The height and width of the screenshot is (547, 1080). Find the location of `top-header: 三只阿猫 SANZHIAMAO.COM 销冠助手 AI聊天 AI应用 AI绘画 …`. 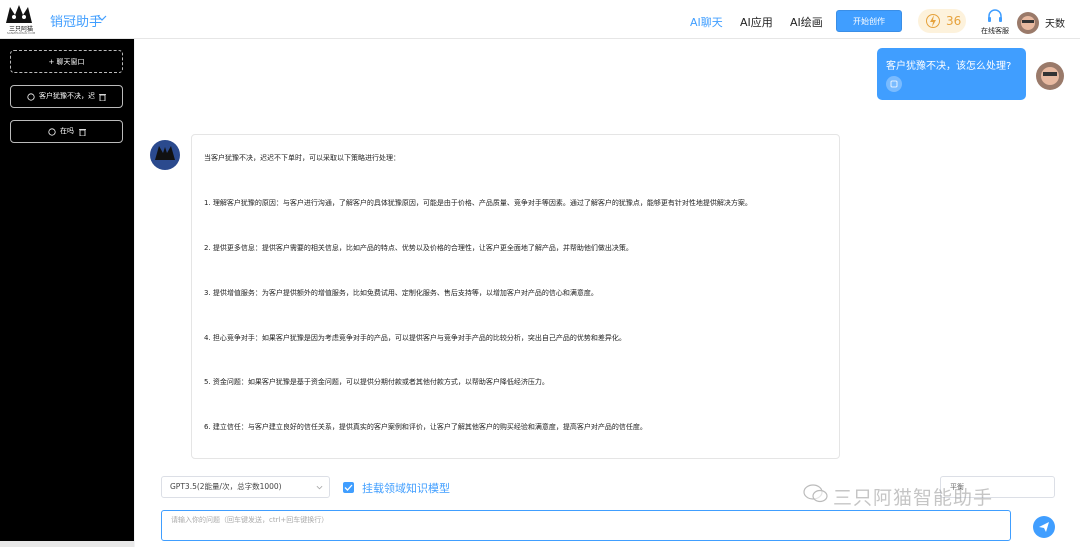

top-header: 三只阿猫 SANZHIAMAO.COM 销冠助手 AI聊天 AI应用 AI绘画 … is located at coordinates (540, 19).